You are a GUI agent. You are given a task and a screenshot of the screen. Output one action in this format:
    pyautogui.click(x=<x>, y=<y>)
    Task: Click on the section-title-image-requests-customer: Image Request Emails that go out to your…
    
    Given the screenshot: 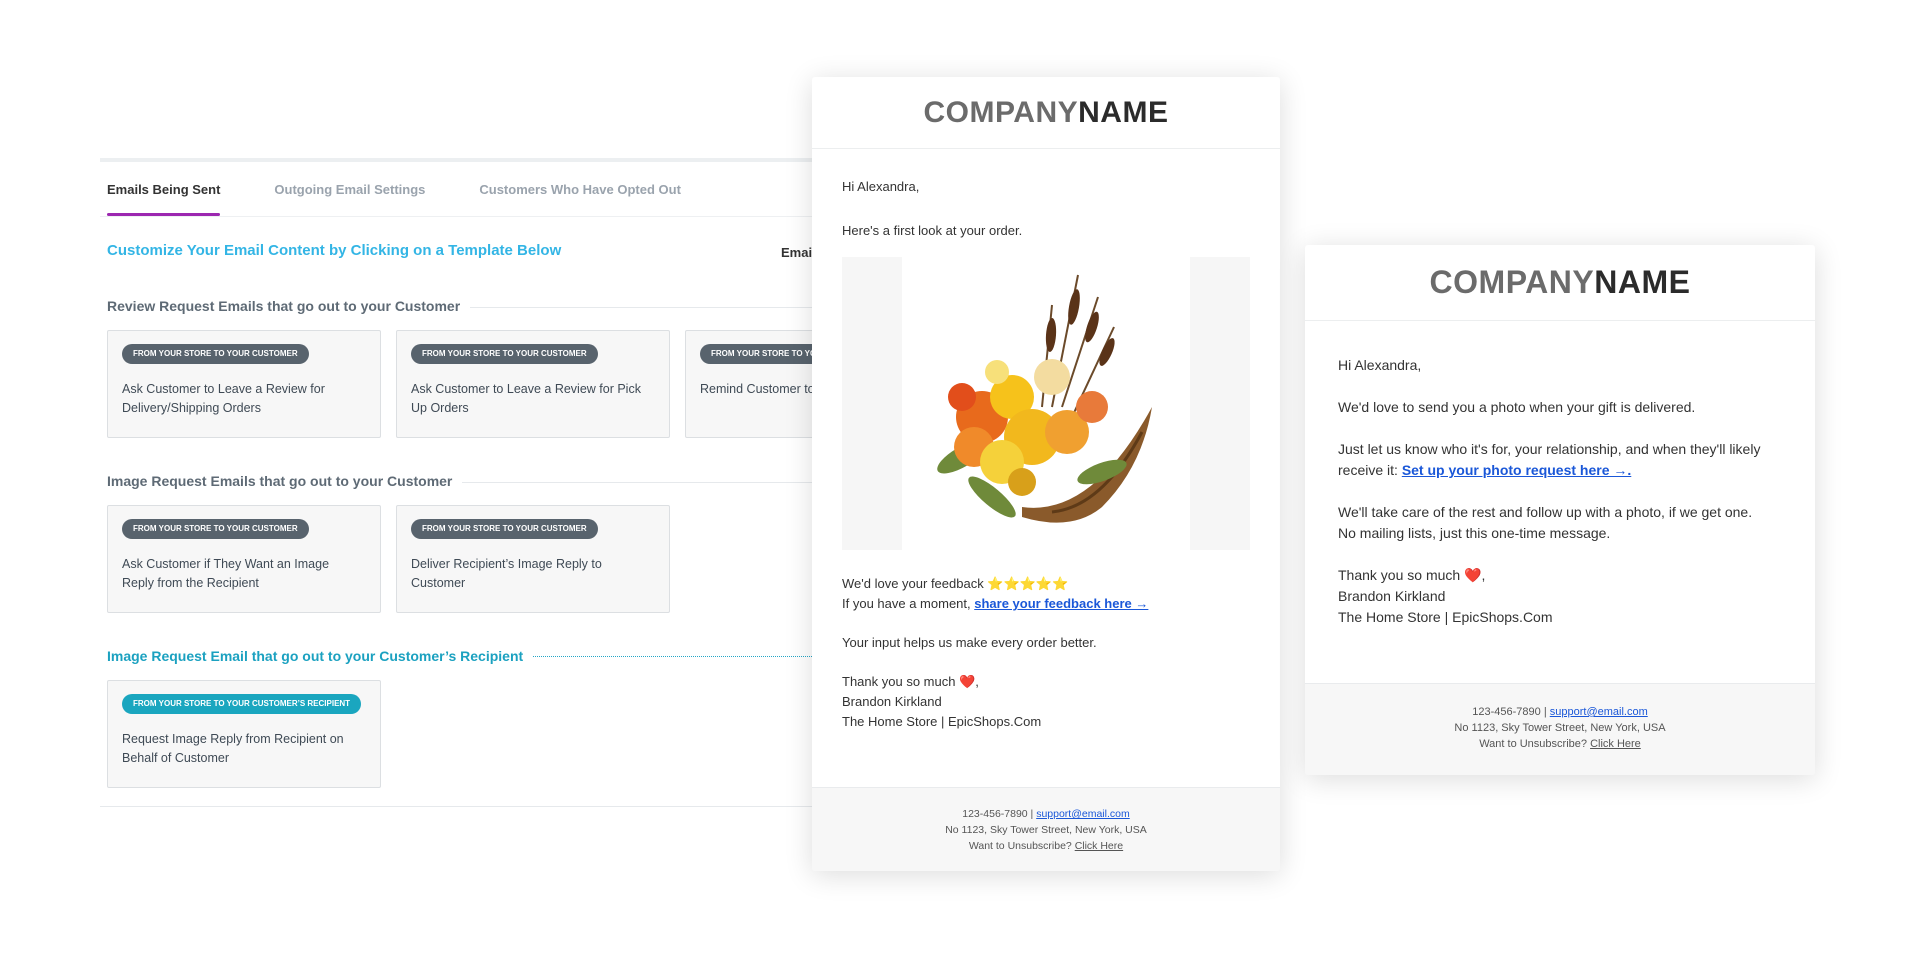 What is the action you would take?
    pyautogui.click(x=285, y=481)
    